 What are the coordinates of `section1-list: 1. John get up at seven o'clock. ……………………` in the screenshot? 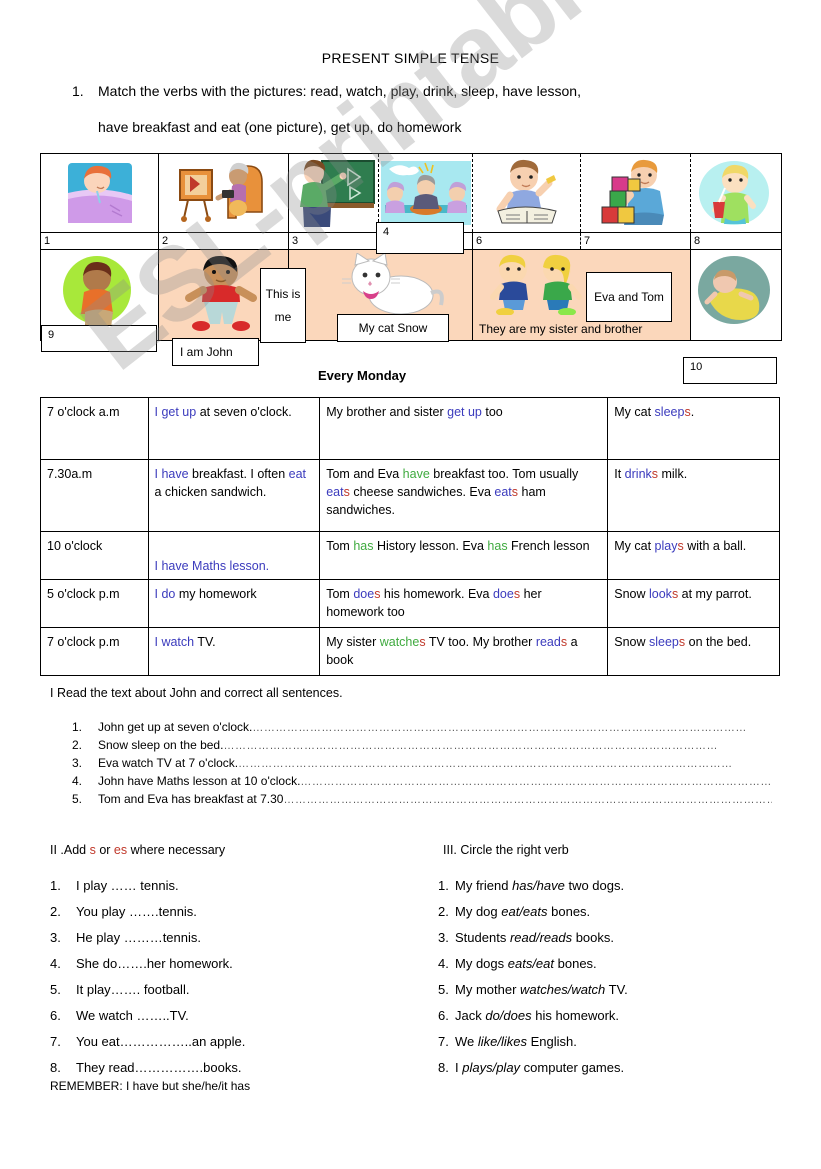 It's located at (422, 765).